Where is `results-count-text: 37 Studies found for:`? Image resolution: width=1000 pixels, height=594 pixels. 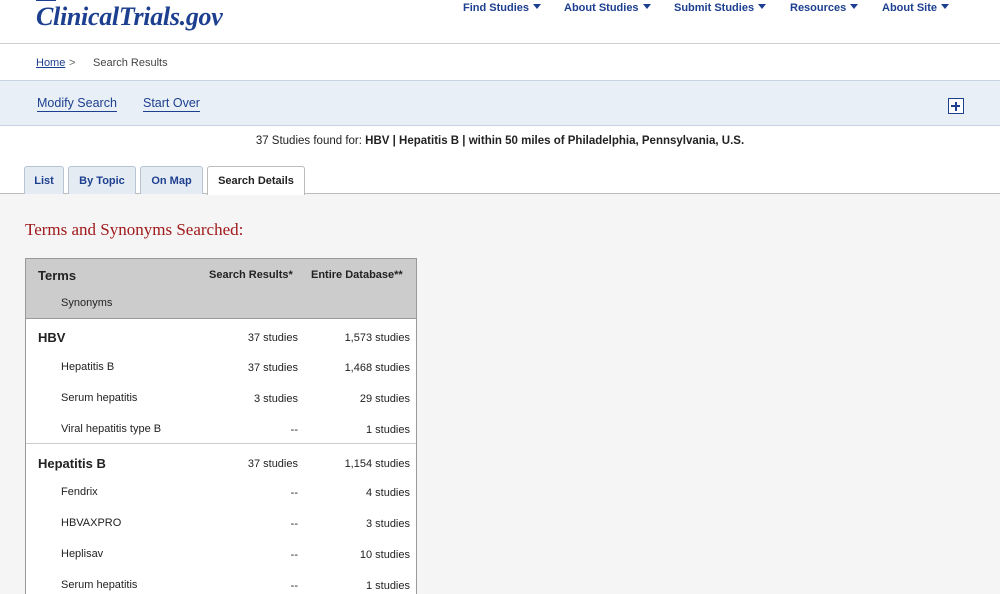
results-count-text: 37 Studies found for: is located at coordinates (308, 141).